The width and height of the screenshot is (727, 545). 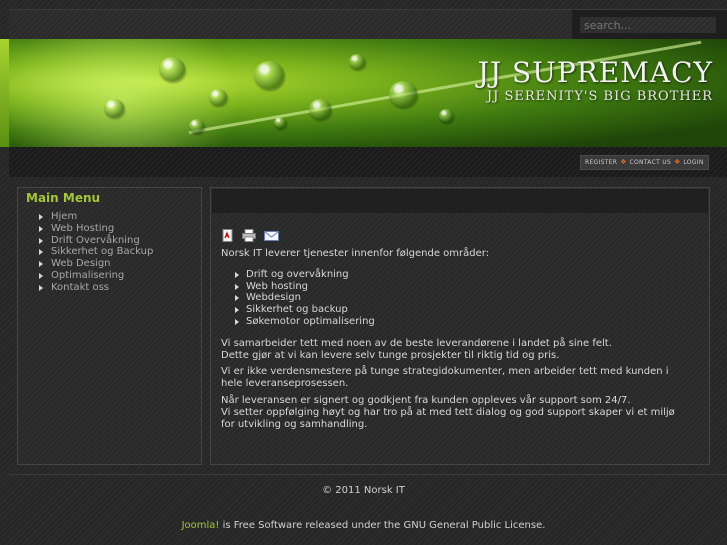 I want to click on top-bar, so click(x=368, y=24).